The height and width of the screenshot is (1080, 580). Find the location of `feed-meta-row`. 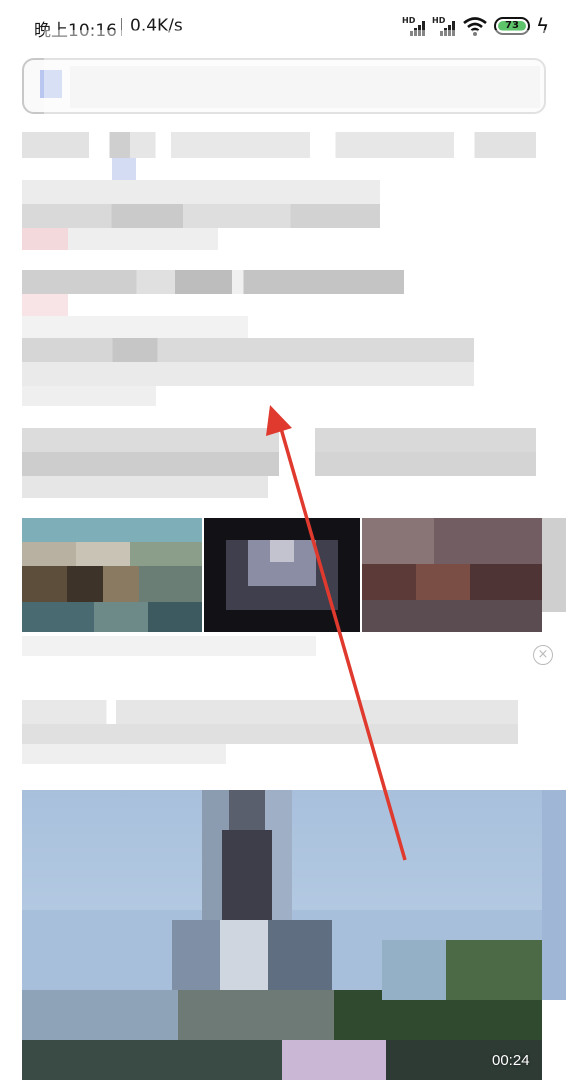

feed-meta-row is located at coordinates (169, 646).